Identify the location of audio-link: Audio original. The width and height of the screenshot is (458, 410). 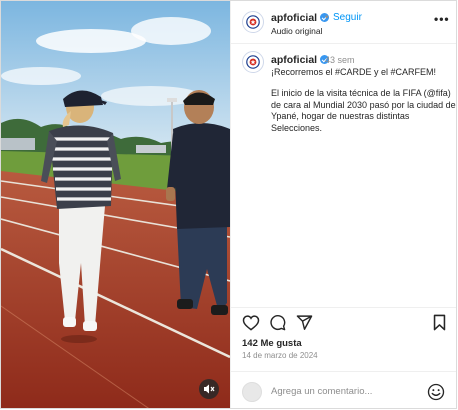
(297, 31).